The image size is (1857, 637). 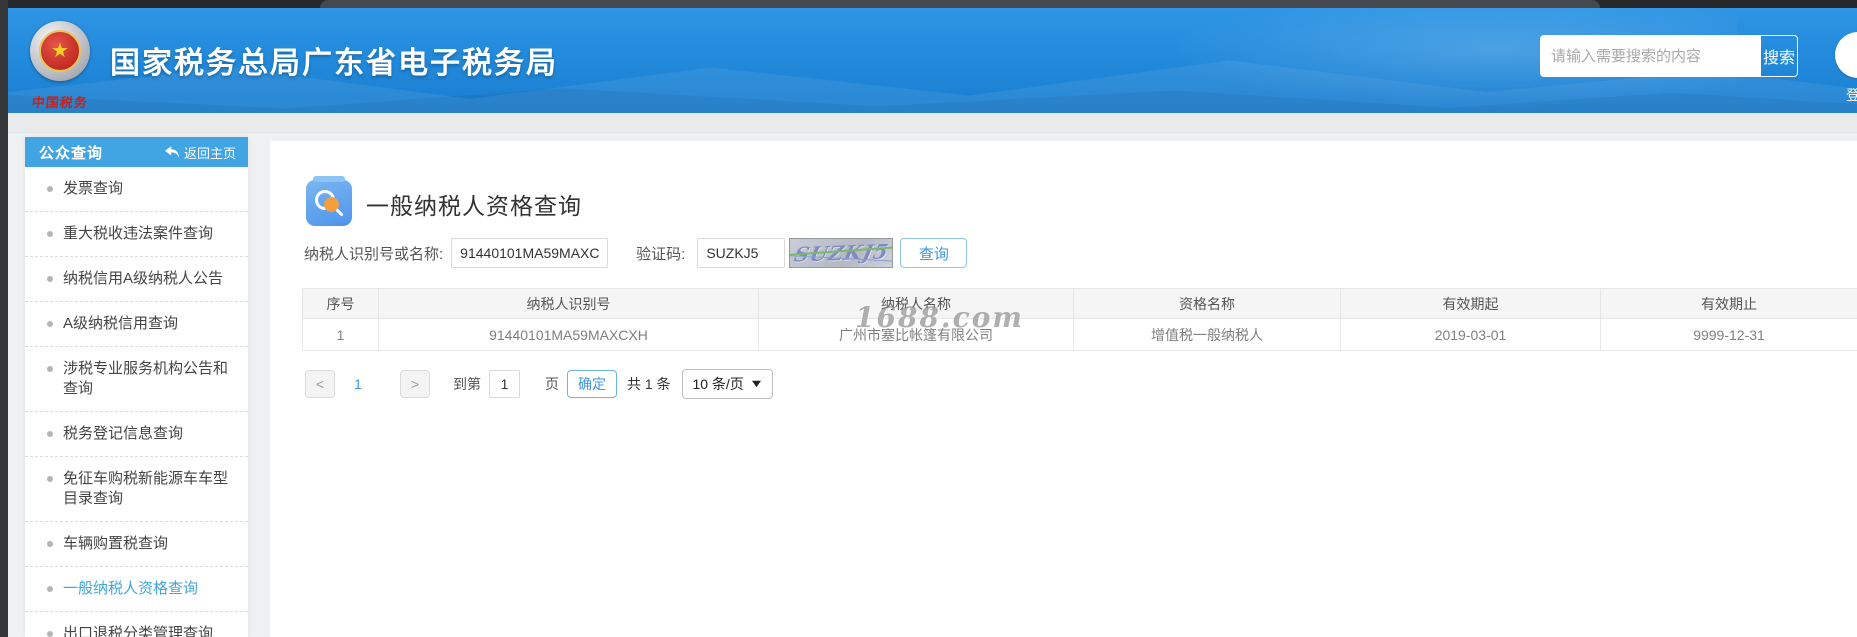 I want to click on chevron-down-icon: ▼, so click(x=756, y=384).